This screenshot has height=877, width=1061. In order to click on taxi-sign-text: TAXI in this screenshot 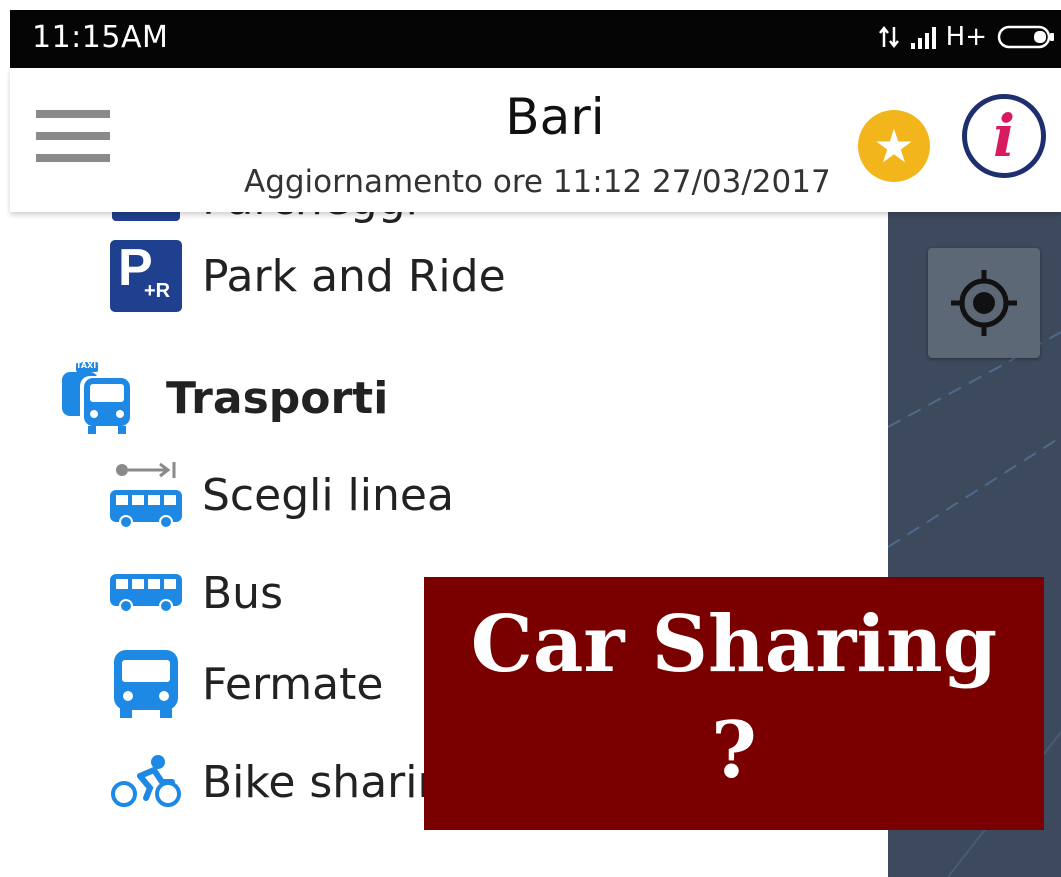, I will do `click(86, 365)`.